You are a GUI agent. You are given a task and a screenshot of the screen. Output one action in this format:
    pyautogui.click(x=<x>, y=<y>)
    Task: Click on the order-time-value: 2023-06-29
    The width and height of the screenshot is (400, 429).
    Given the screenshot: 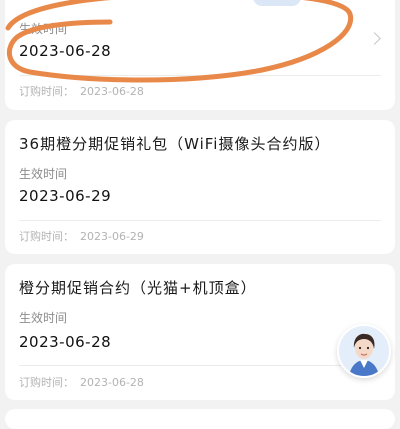 What is the action you would take?
    pyautogui.click(x=112, y=236)
    